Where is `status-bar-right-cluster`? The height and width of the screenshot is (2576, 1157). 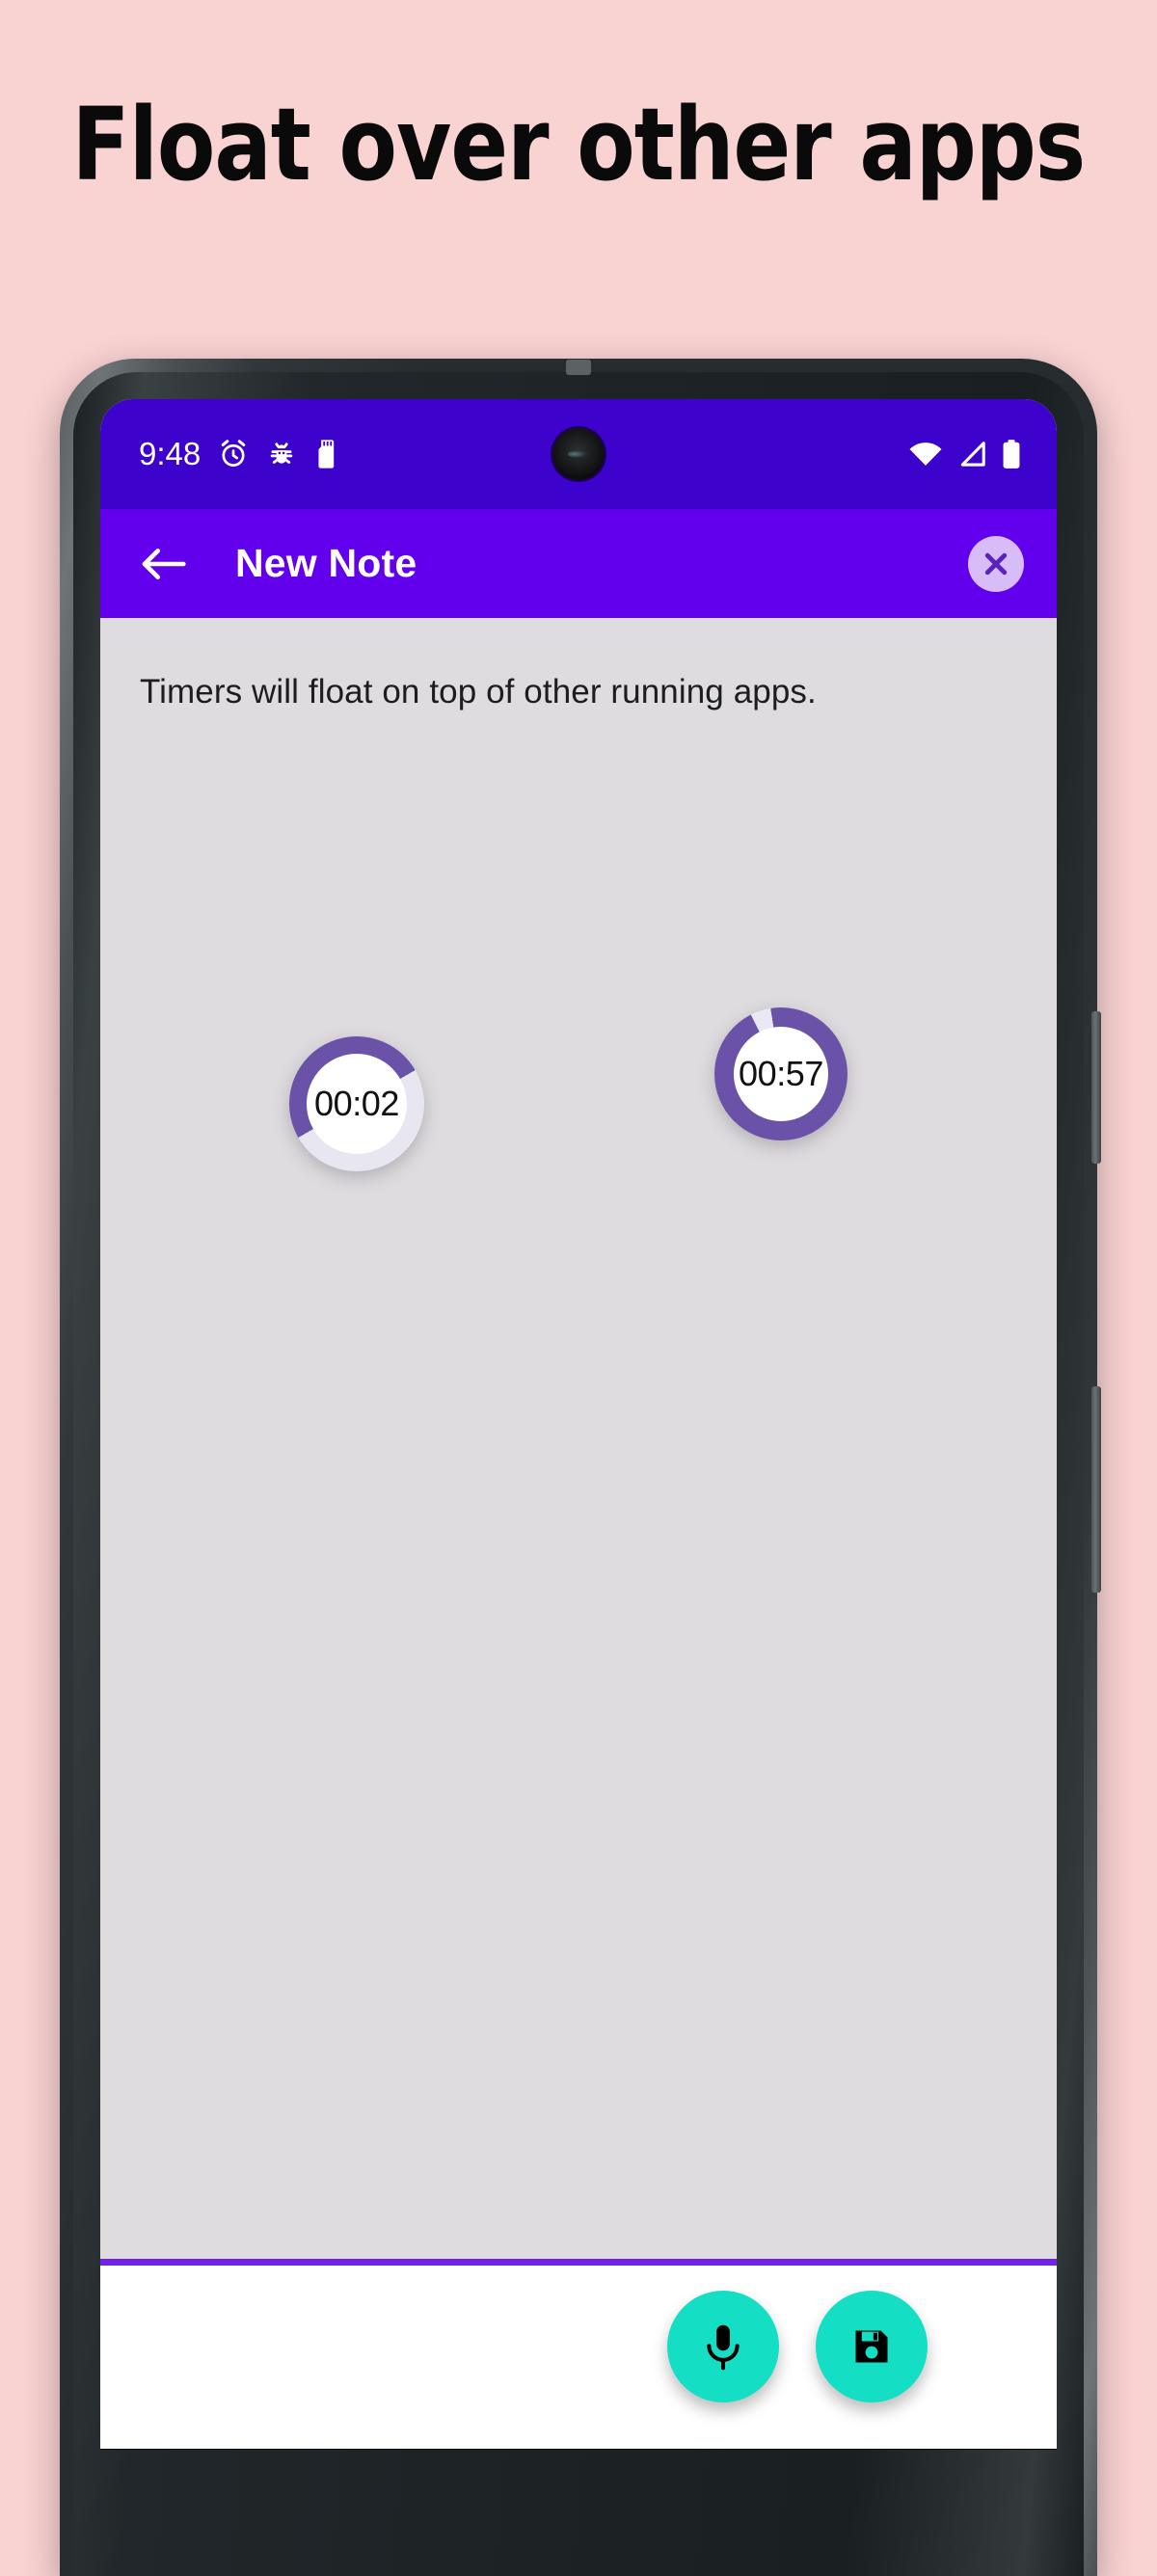
status-bar-right-cluster is located at coordinates (965, 455).